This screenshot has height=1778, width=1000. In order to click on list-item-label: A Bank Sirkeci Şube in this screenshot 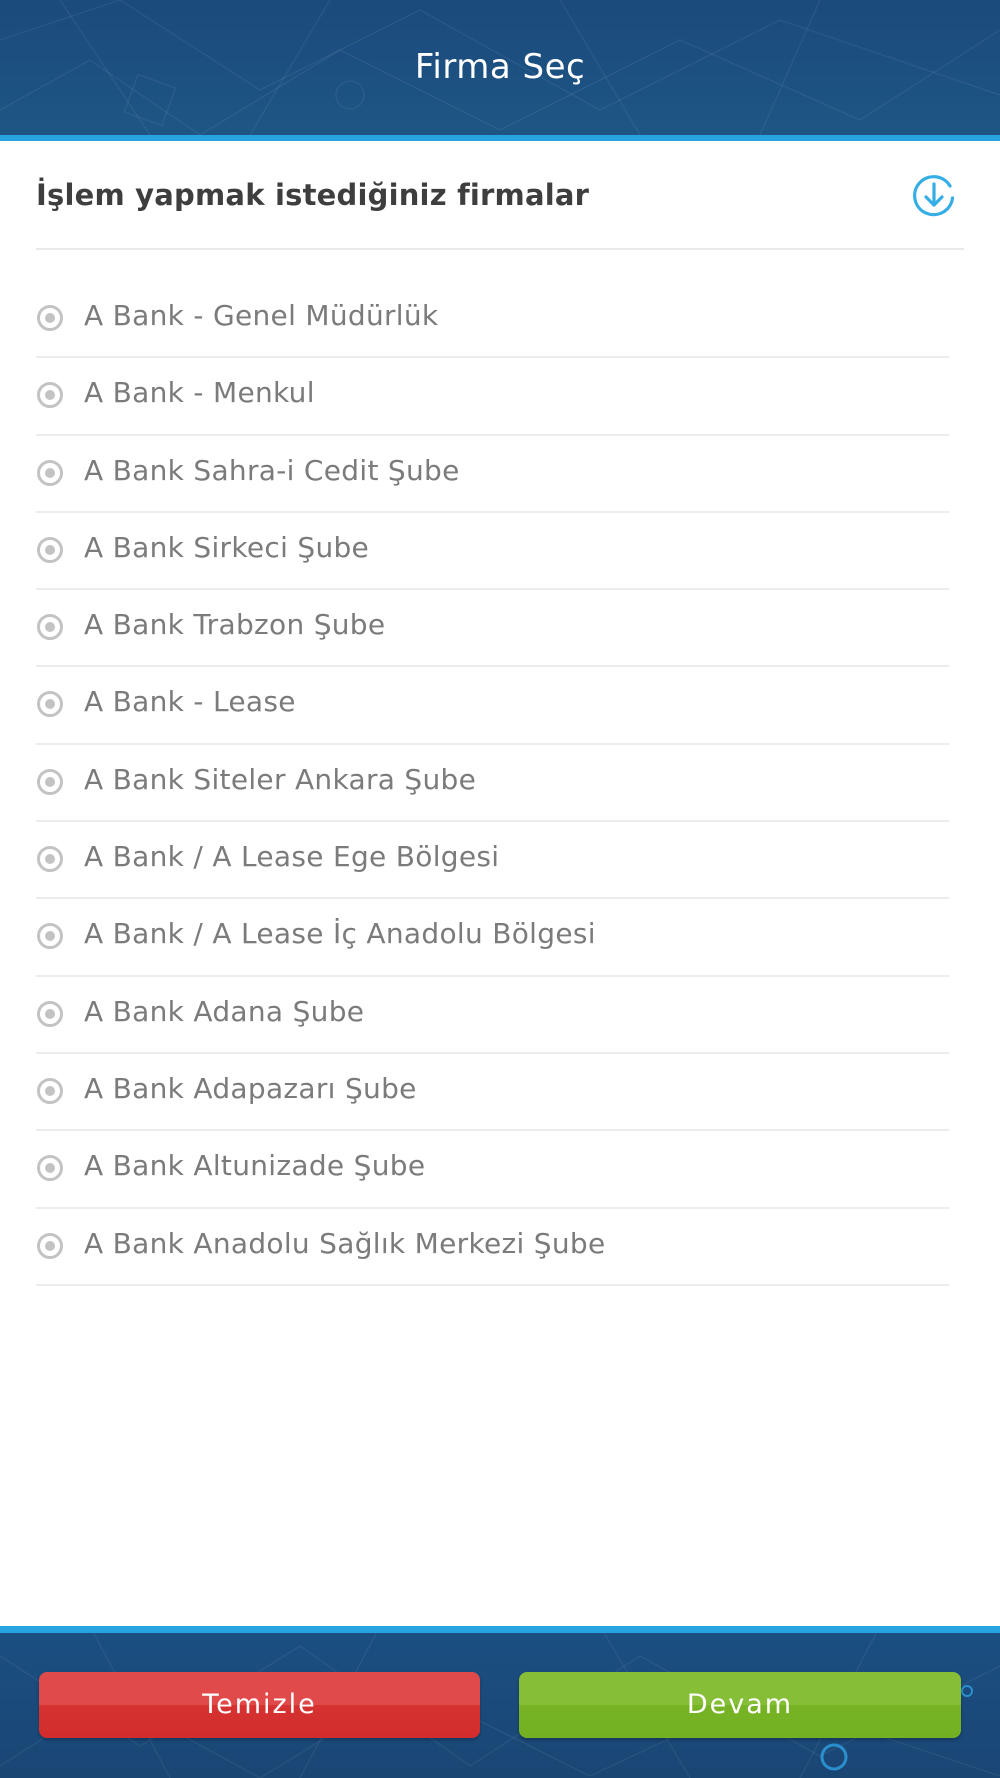, I will do `click(227, 547)`.